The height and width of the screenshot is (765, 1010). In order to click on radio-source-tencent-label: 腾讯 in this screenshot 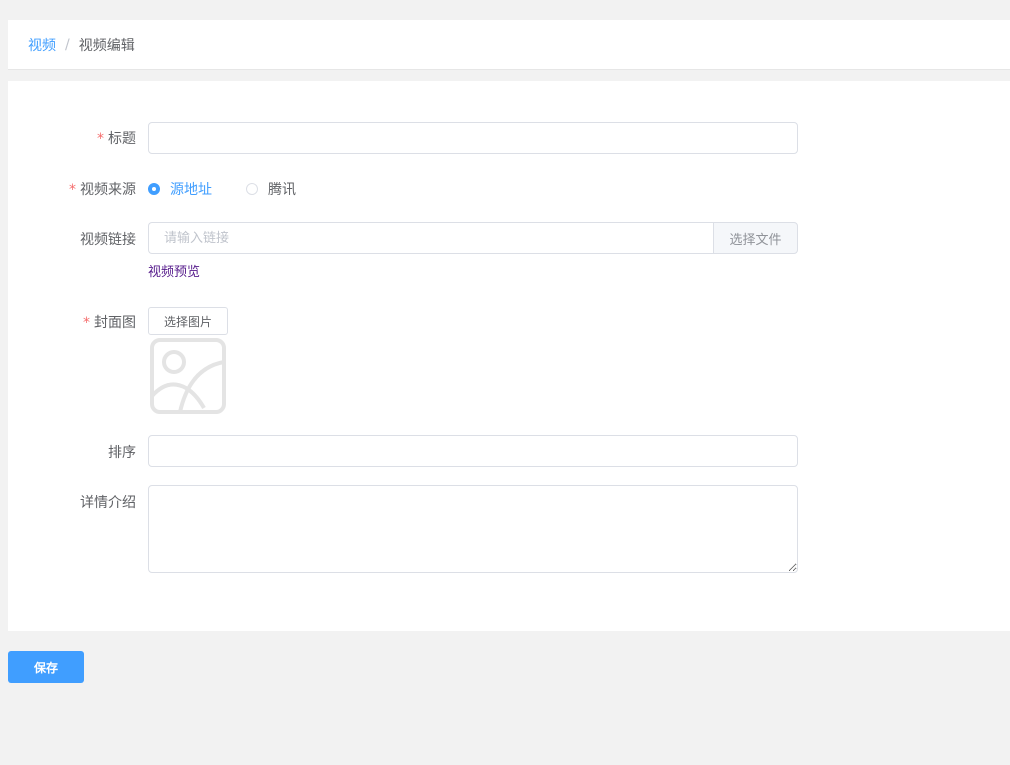, I will do `click(282, 190)`.